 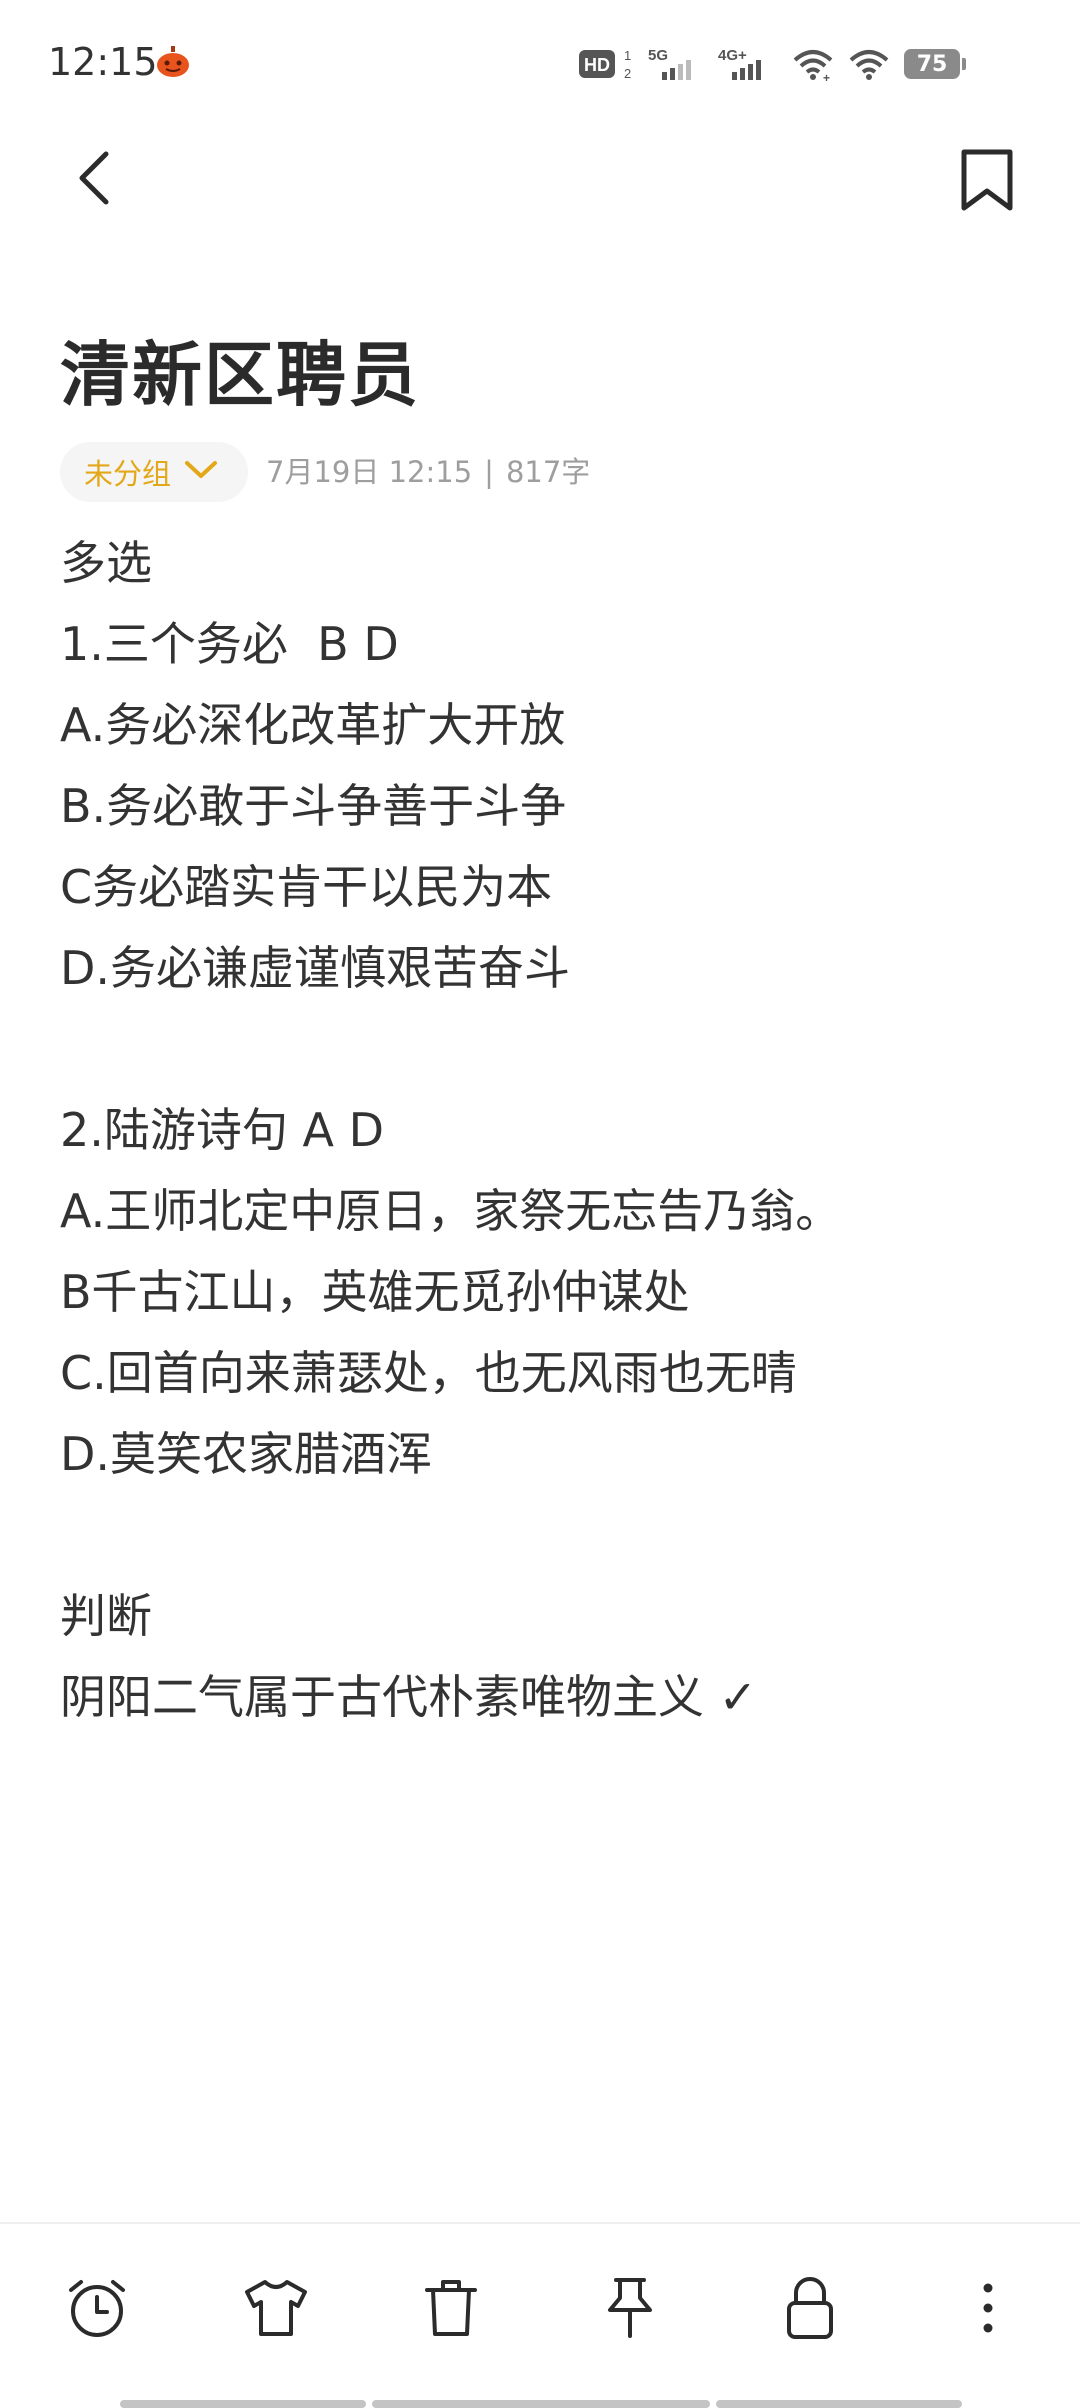 I want to click on signal-4g-icon: 4G+, so click(x=748, y=64).